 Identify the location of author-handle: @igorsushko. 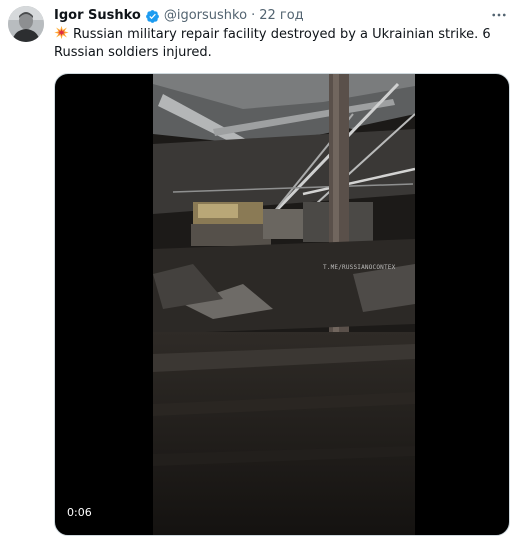
(205, 16).